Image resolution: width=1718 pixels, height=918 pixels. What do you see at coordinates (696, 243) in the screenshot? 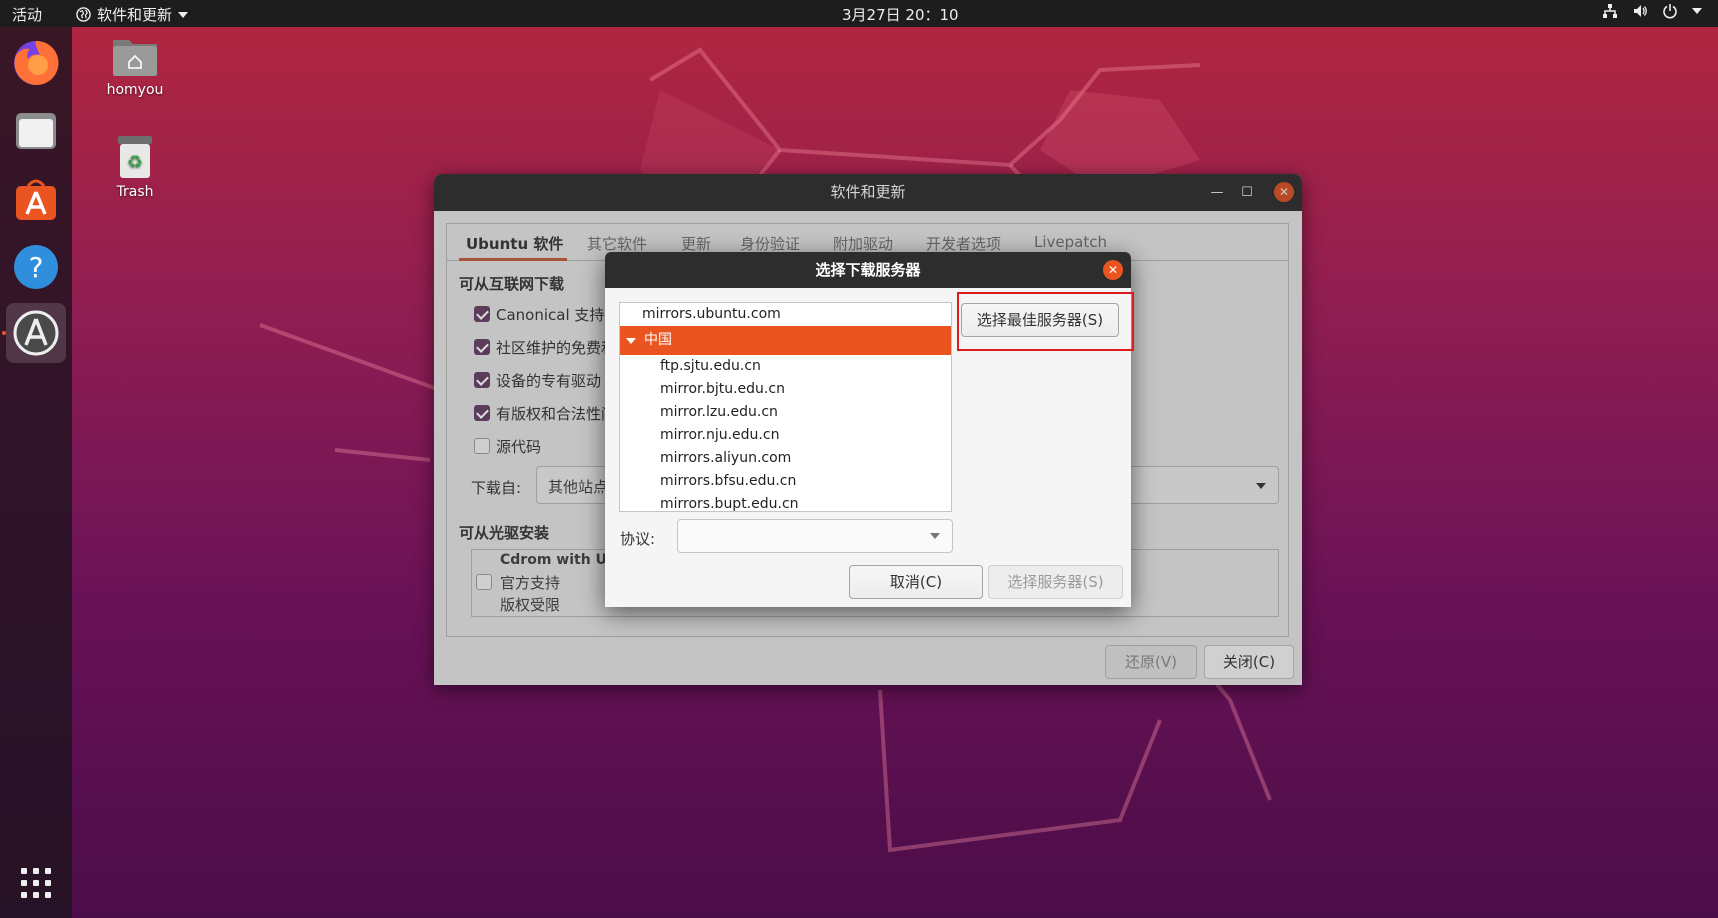
I see `tab-updates: 更新` at bounding box center [696, 243].